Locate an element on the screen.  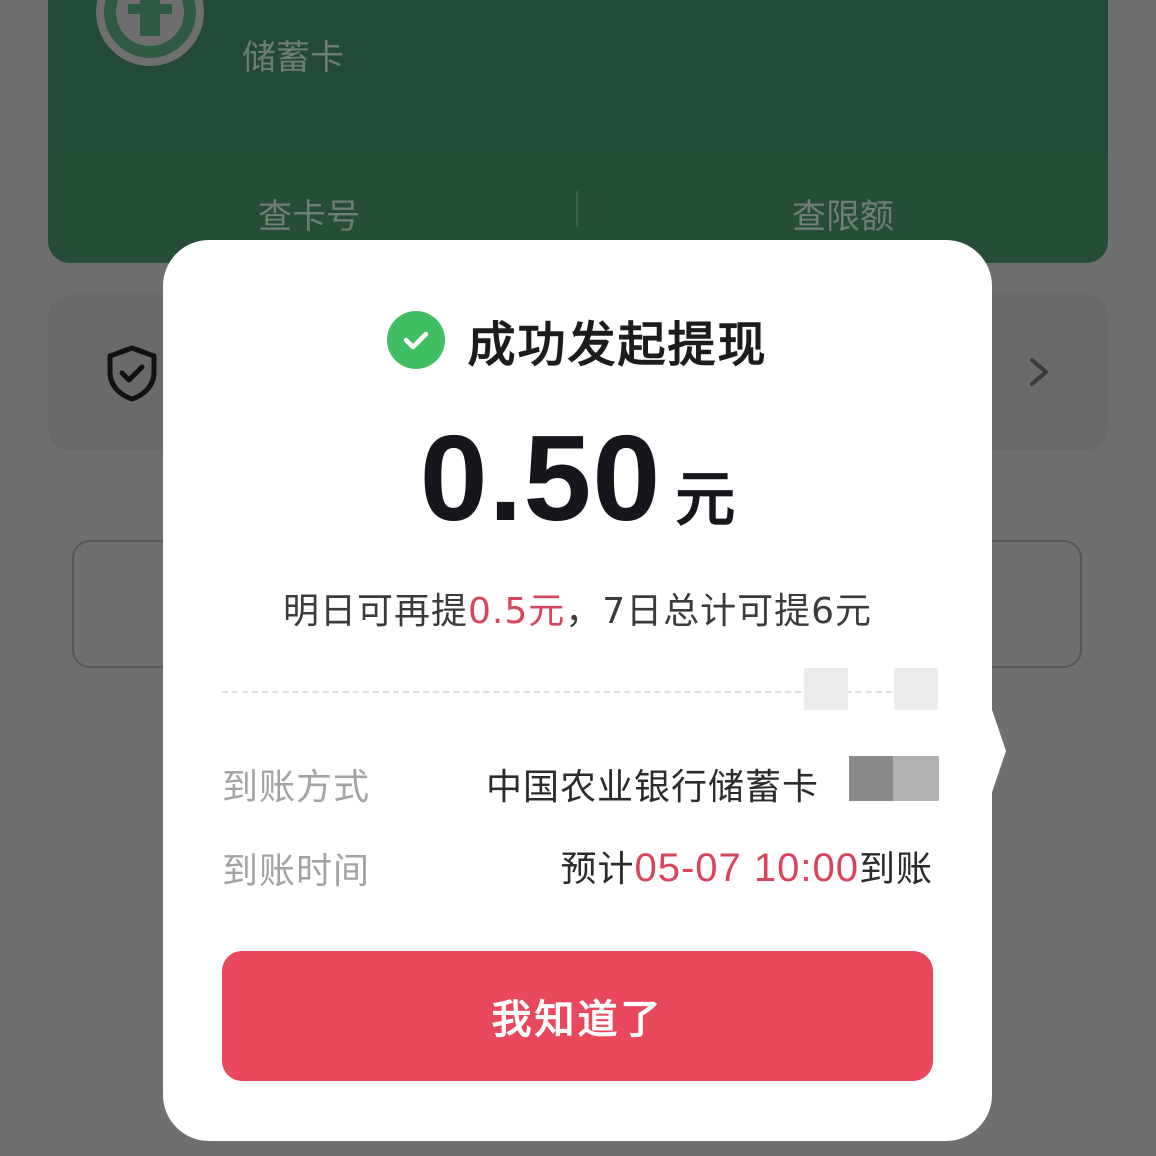
chevron-right-icon is located at coordinates (1039, 372).